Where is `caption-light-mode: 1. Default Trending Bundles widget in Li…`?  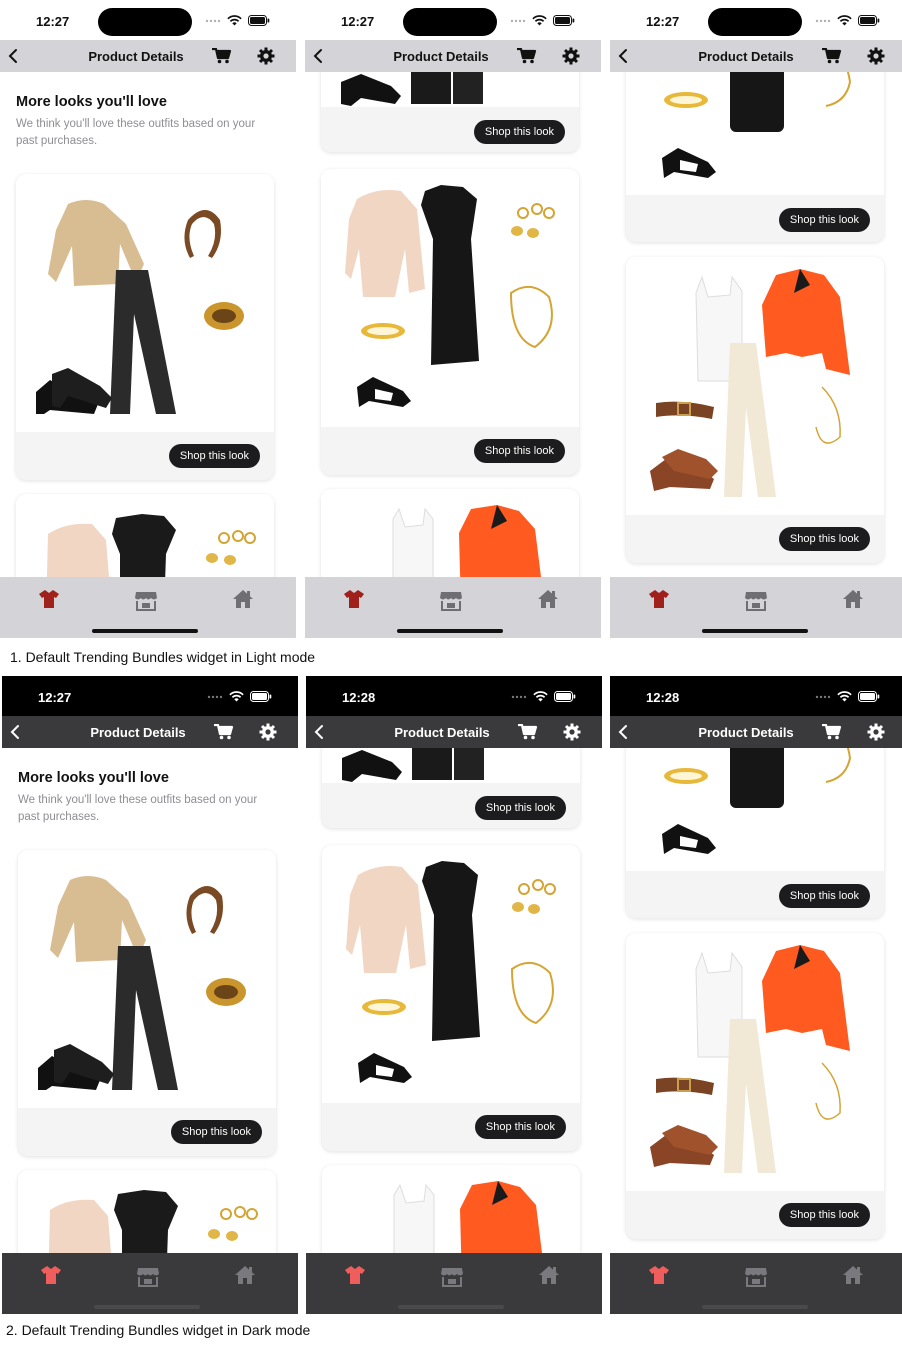 caption-light-mode: 1. Default Trending Bundles widget in Li… is located at coordinates (163, 657).